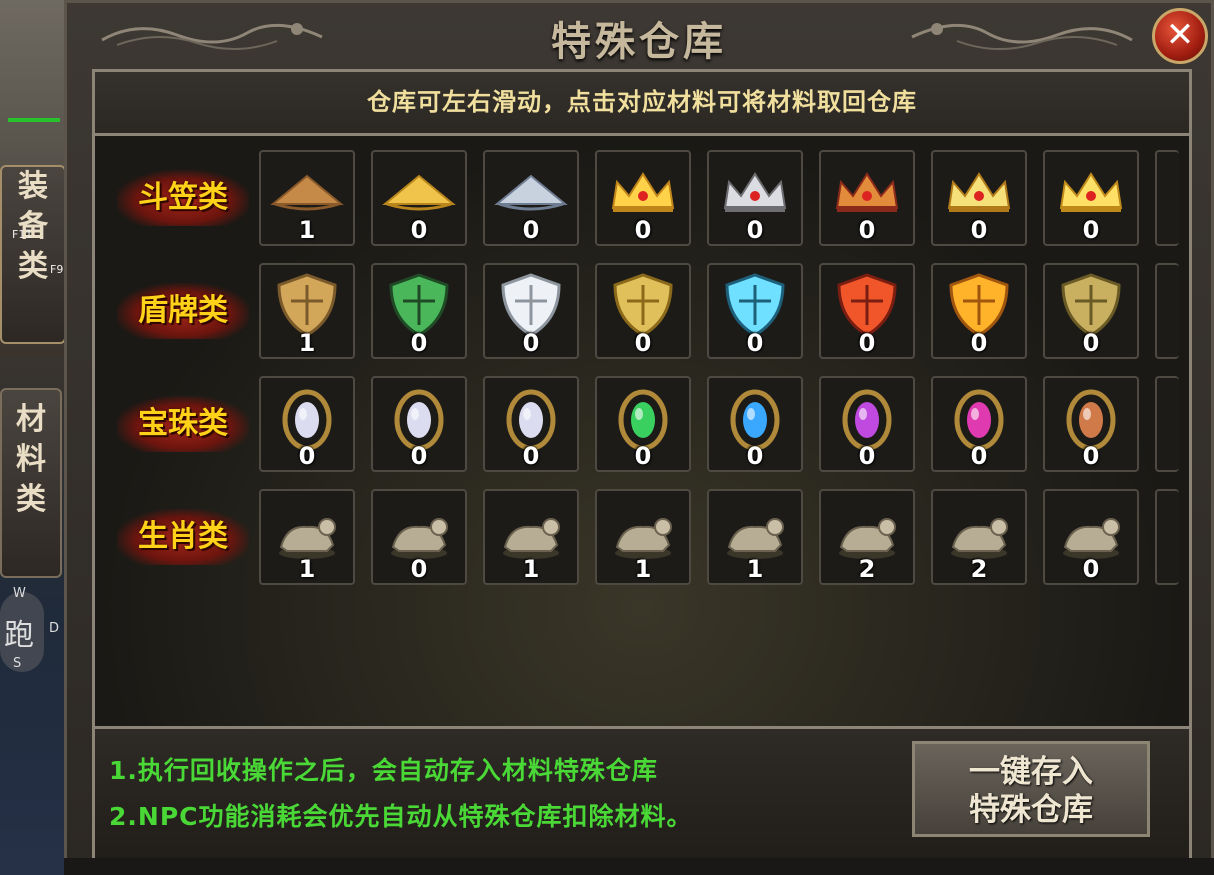 The image size is (1214, 875). I want to click on movement-compass: W 跑 S, so click(22, 629).